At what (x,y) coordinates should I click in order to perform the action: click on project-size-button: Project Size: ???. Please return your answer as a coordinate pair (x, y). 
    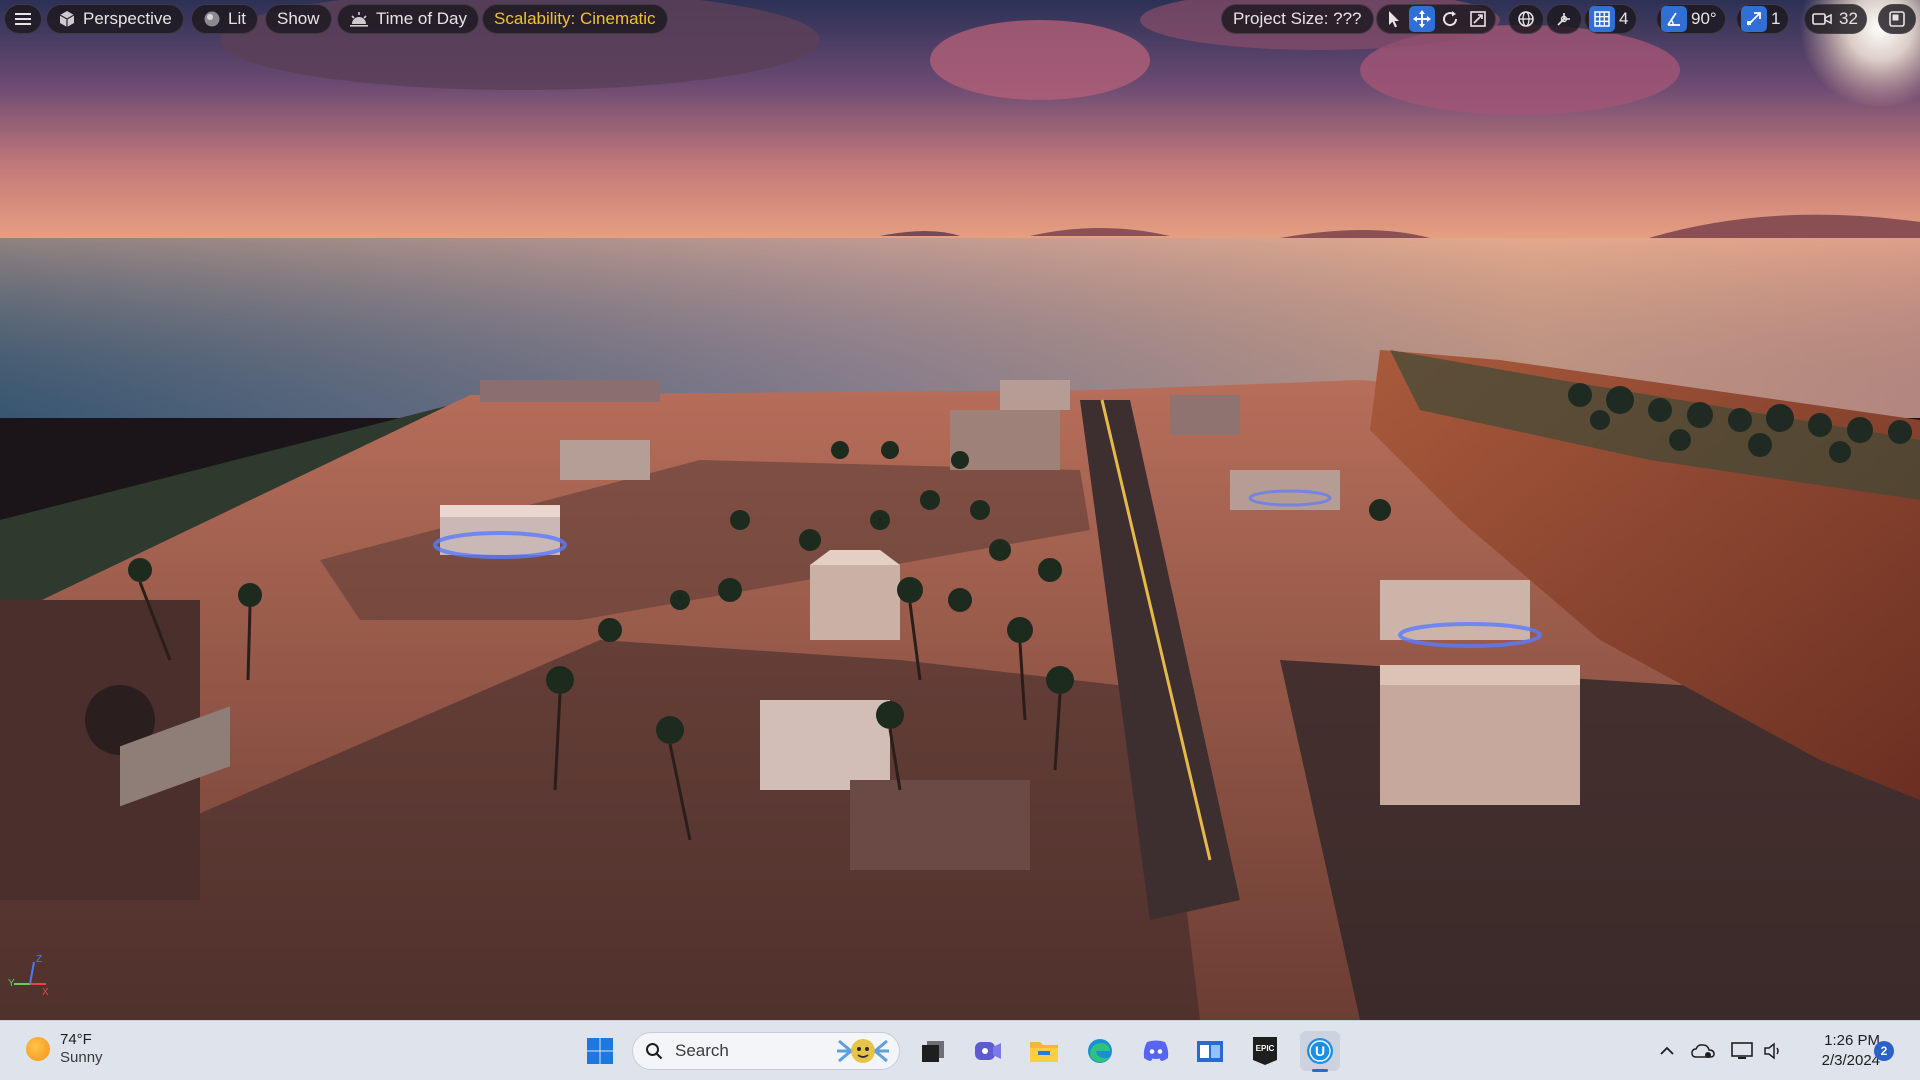
    Looking at the image, I should click on (1297, 19).